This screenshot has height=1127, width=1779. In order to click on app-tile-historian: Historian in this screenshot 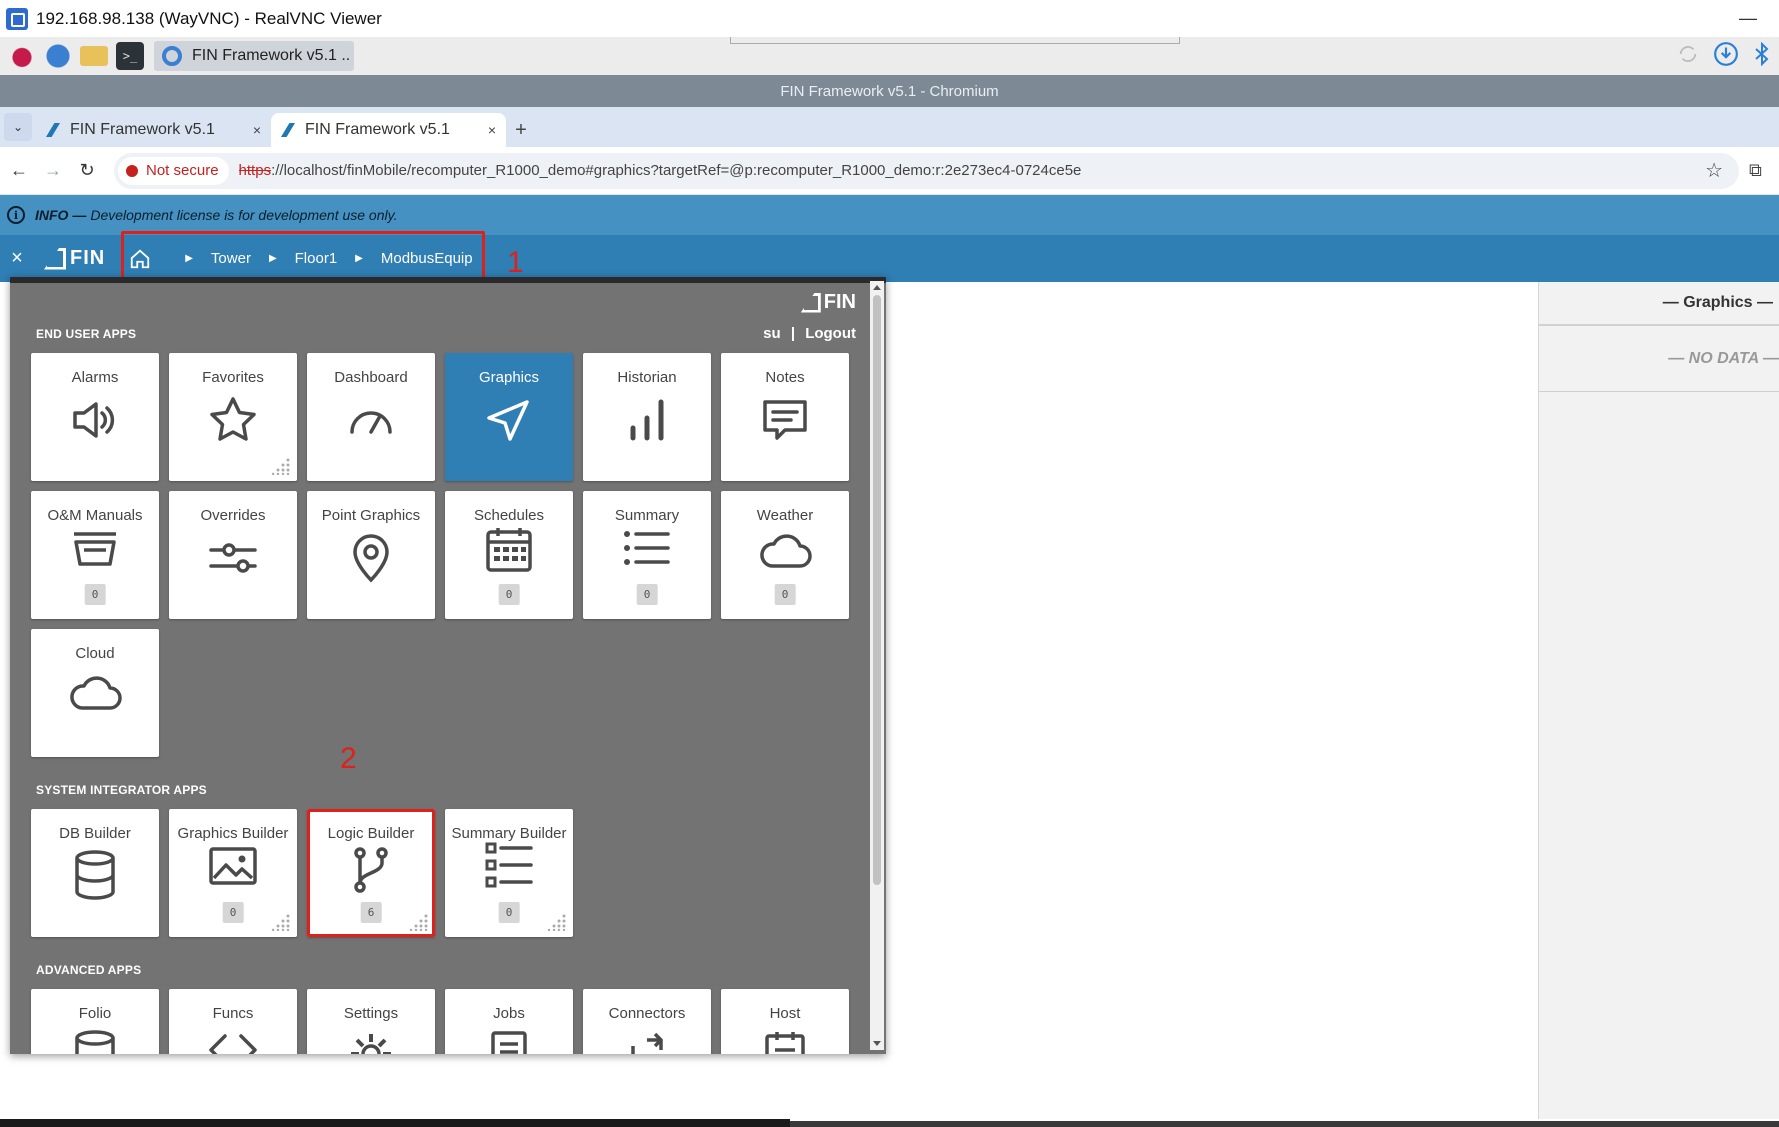, I will do `click(647, 417)`.